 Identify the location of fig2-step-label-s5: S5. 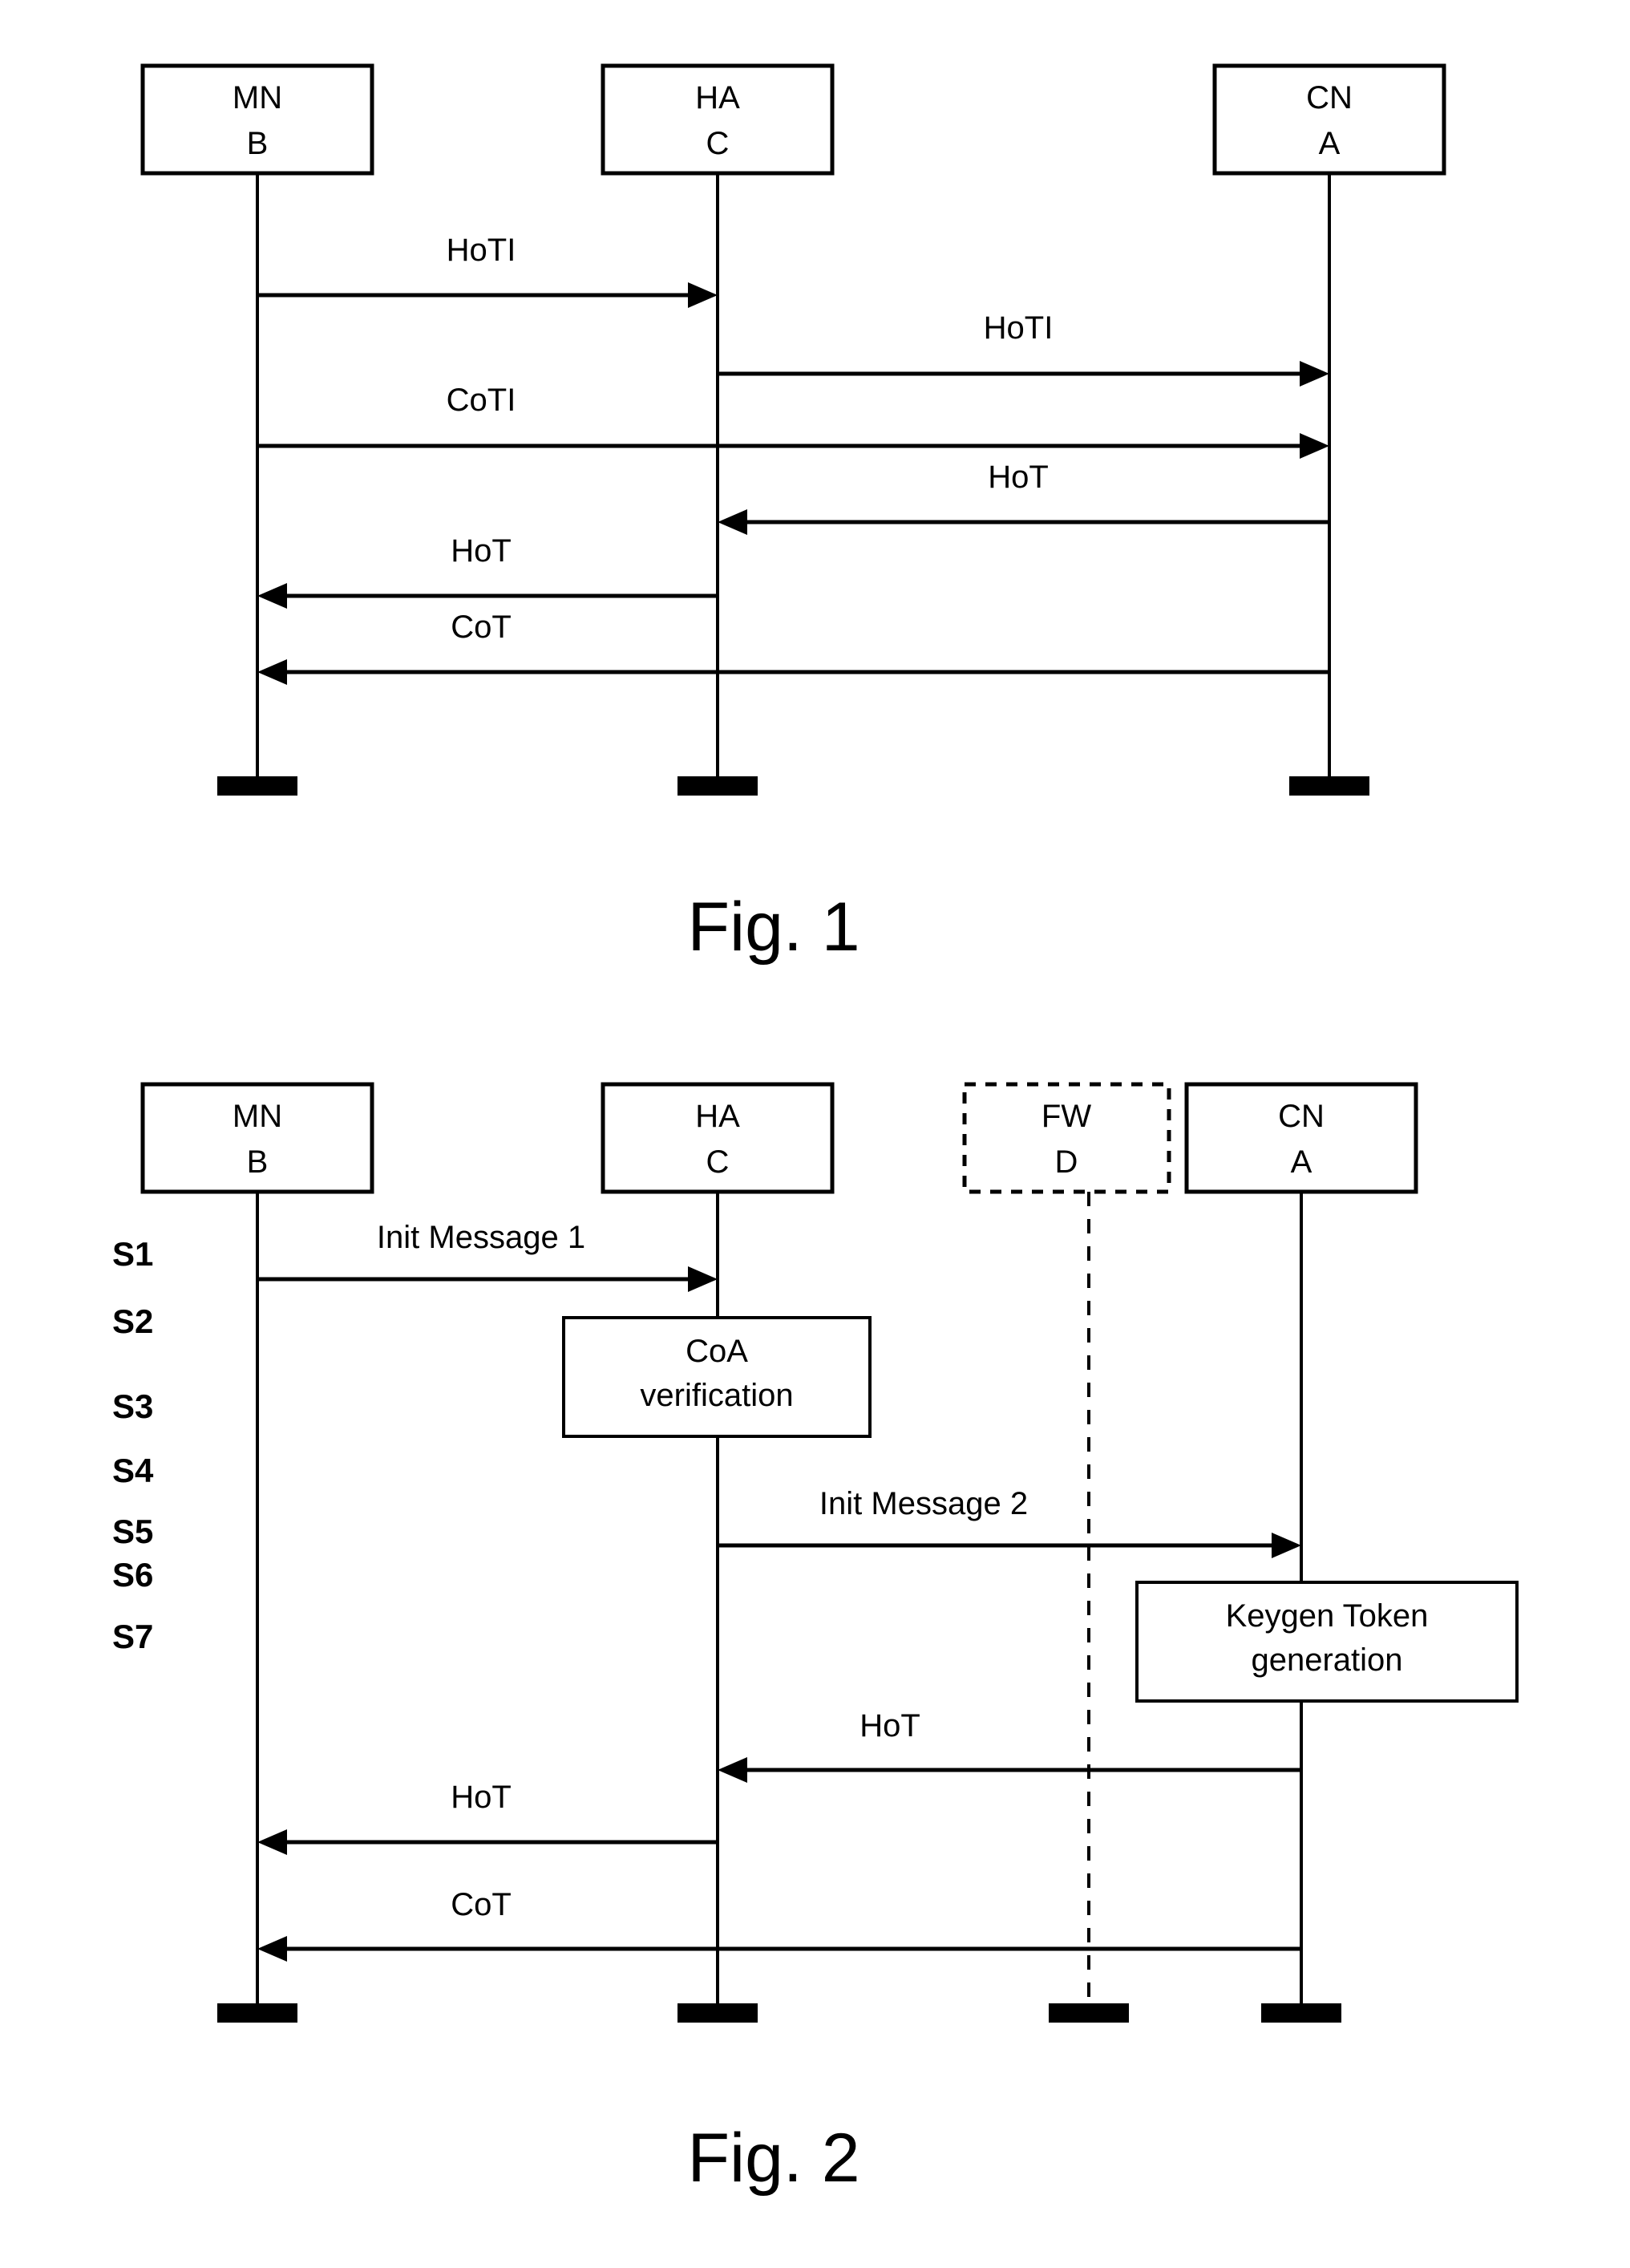
(132, 1531).